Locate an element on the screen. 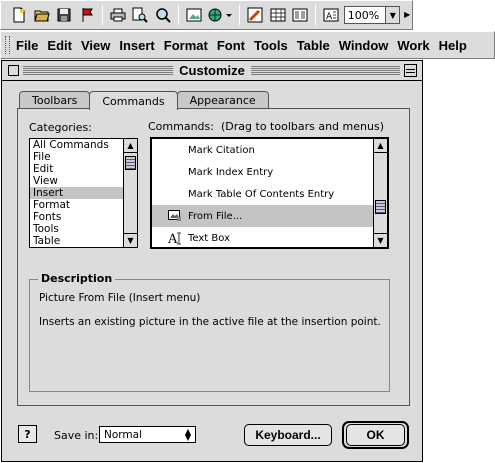 This screenshot has height=463, width=495. dialog-titlebar: Customize is located at coordinates (212, 71).